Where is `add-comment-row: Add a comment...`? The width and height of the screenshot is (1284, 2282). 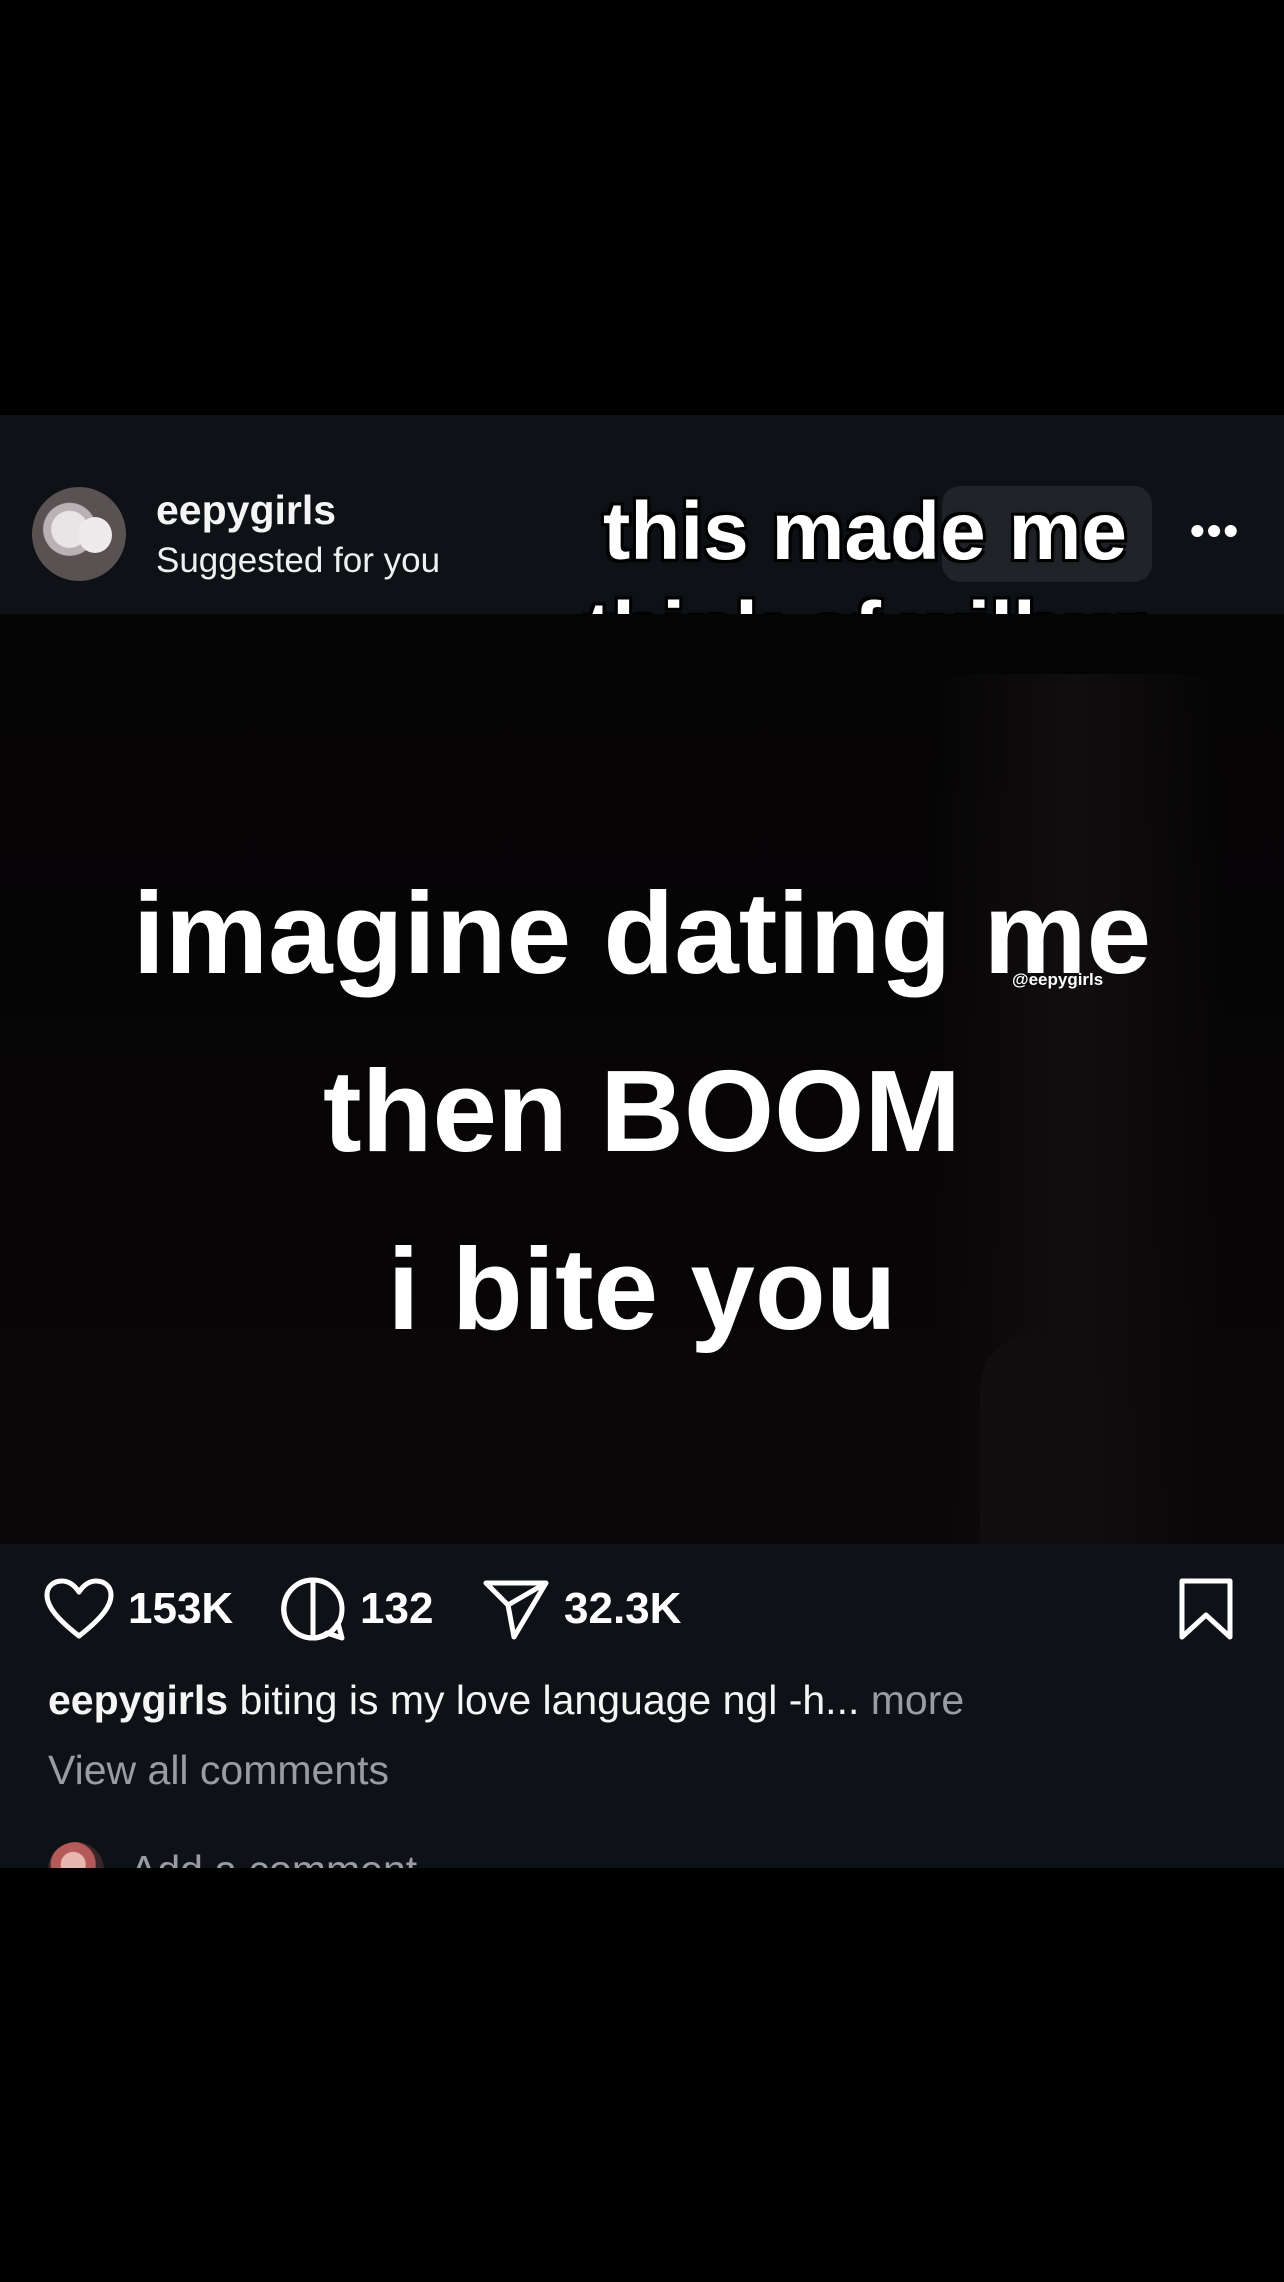
add-comment-row: Add a comment... is located at coordinates (249, 1854).